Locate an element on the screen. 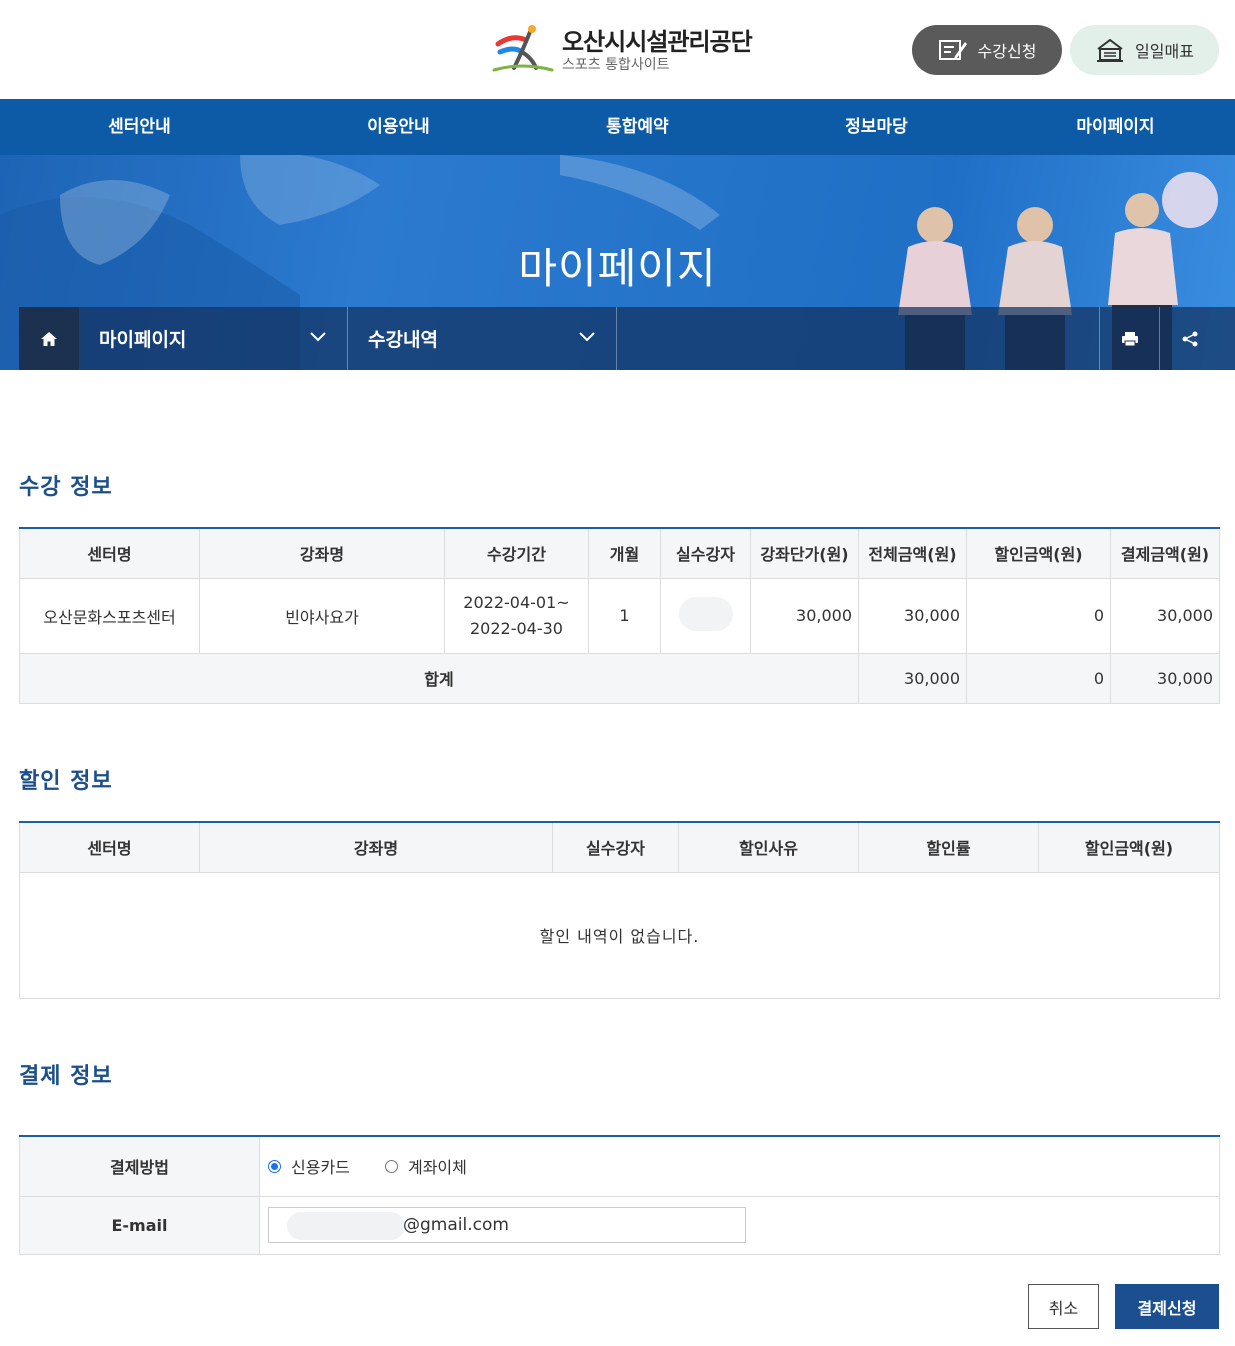 The width and height of the screenshot is (1235, 1346). site-header: 오산시시설관리공단 스포츠 통합사이트 수강신청 일일매표 is located at coordinates (617, 49).